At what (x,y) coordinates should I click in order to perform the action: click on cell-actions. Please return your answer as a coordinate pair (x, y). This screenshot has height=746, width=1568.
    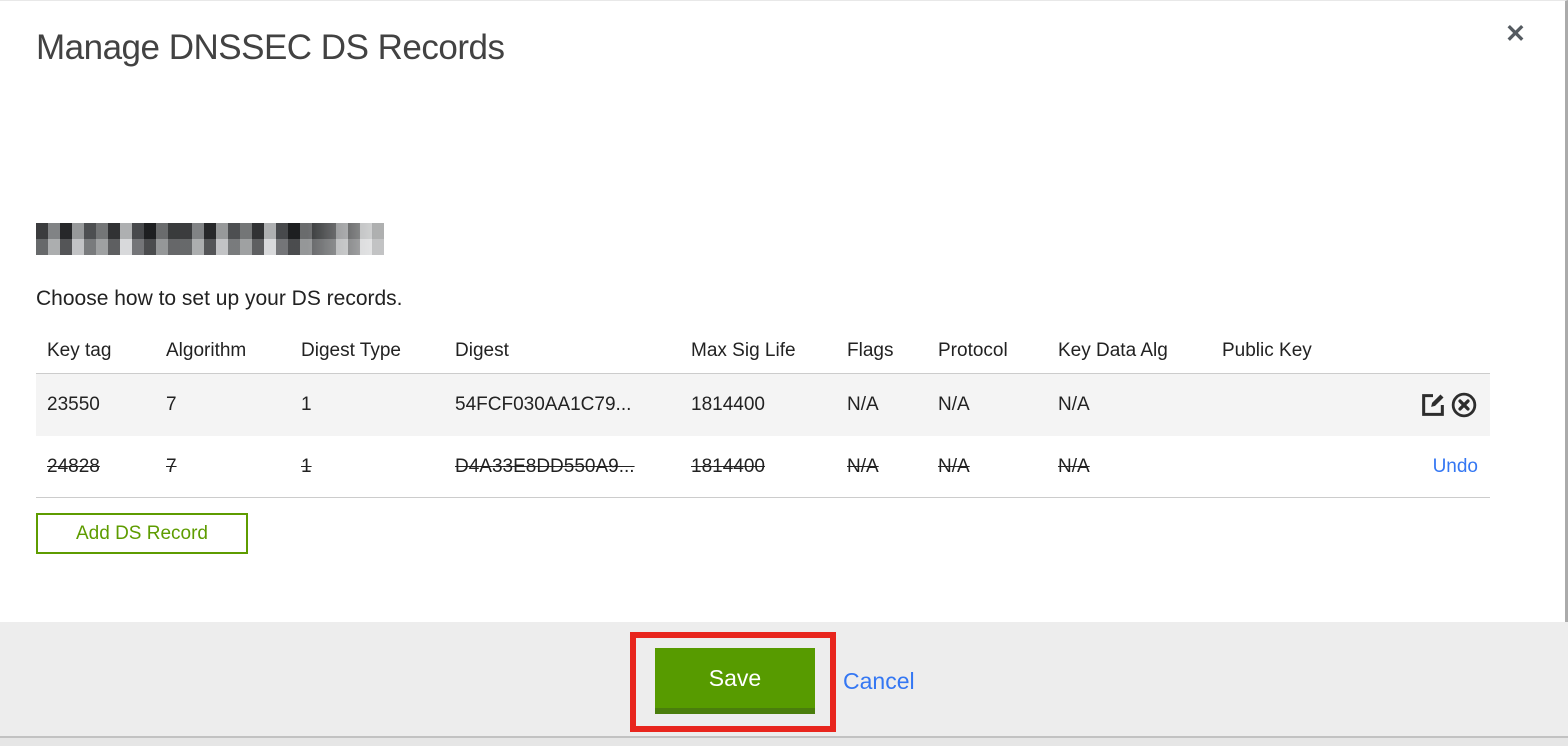
    Looking at the image, I should click on (1435, 405).